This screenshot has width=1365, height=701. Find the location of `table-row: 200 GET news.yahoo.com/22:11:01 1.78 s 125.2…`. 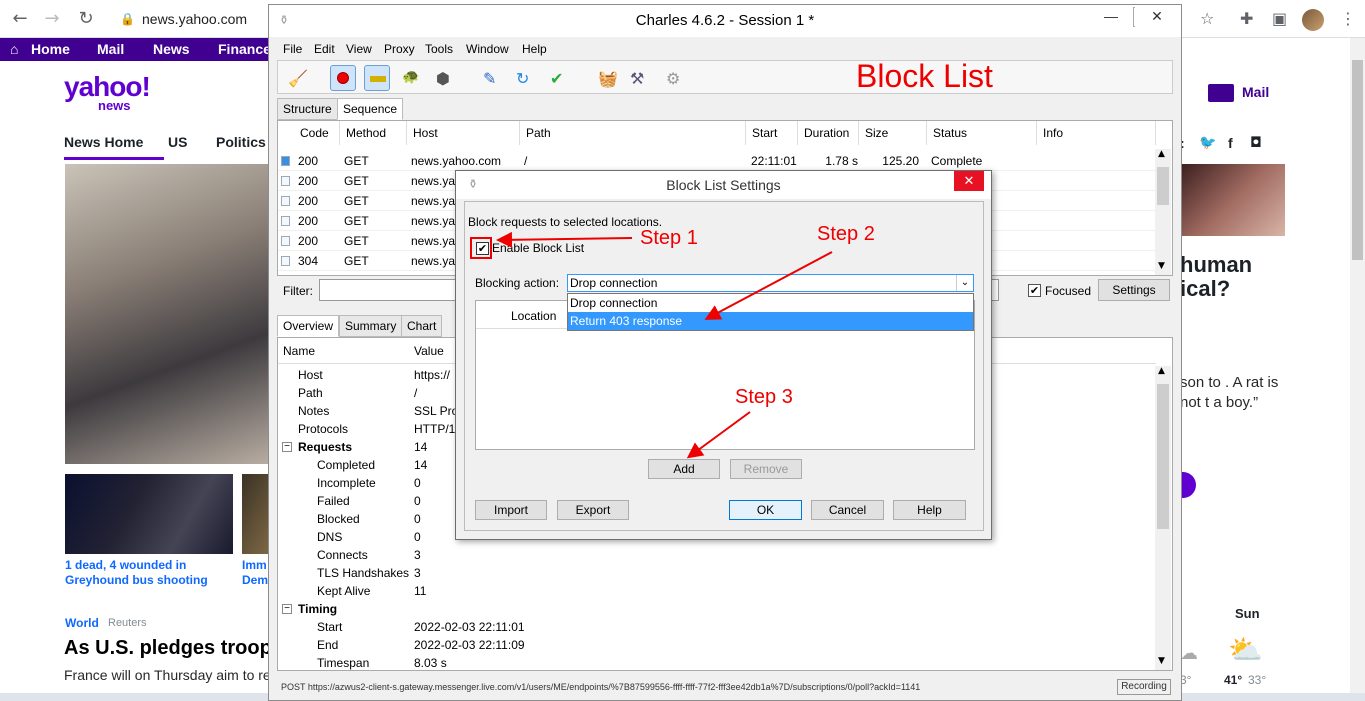

table-row: 200 GET news.yahoo.com/22:11:01 1.78 s 125.2… is located at coordinates (717, 169).